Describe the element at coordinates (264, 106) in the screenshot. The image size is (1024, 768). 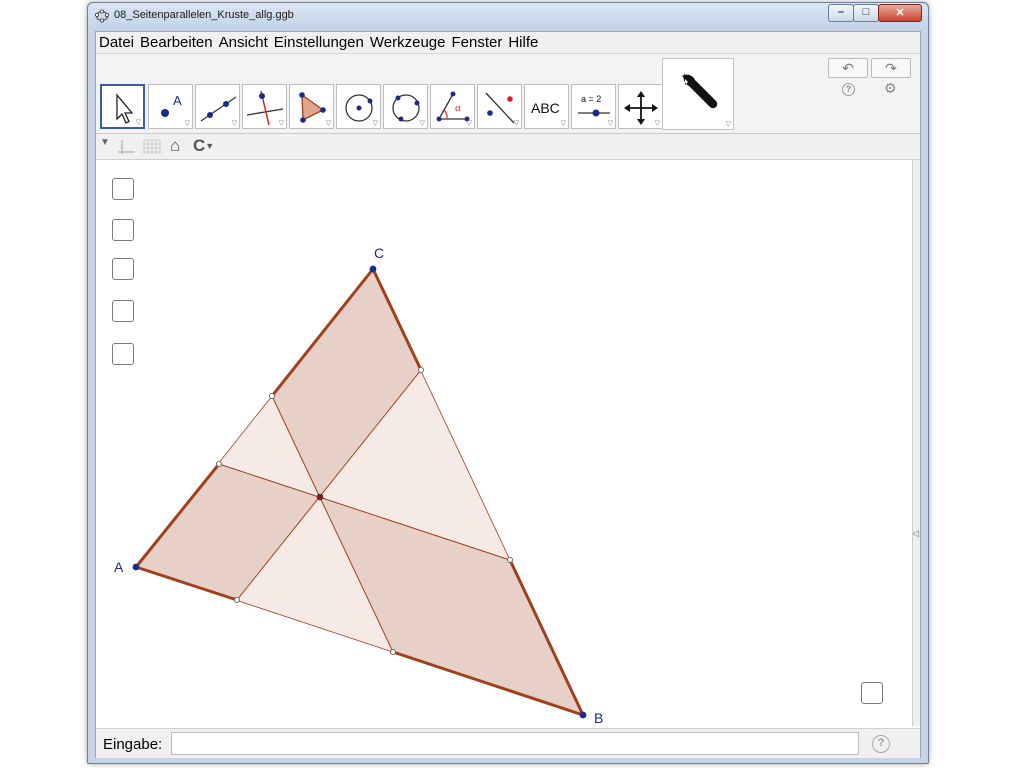
I see `tool-perpendicular-line: ▽` at that location.